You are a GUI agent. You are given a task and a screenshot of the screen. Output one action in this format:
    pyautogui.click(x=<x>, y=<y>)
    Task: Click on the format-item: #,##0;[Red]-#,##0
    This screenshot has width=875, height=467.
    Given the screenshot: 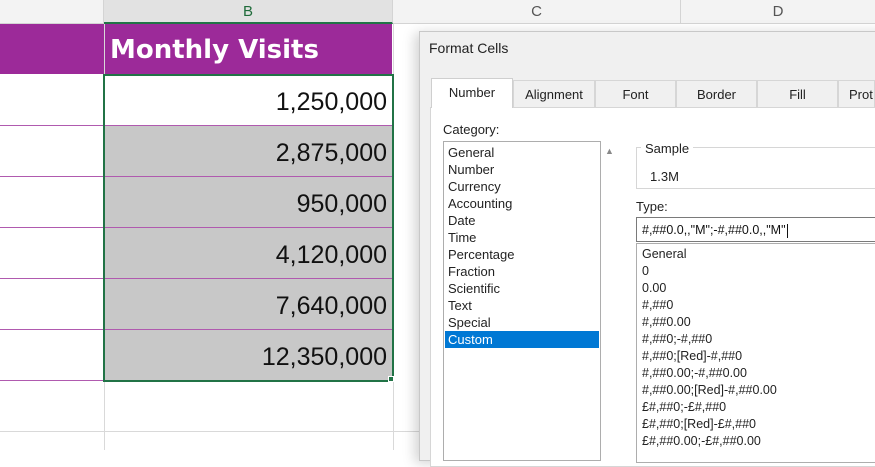 What is the action you would take?
    pyautogui.click(x=692, y=356)
    